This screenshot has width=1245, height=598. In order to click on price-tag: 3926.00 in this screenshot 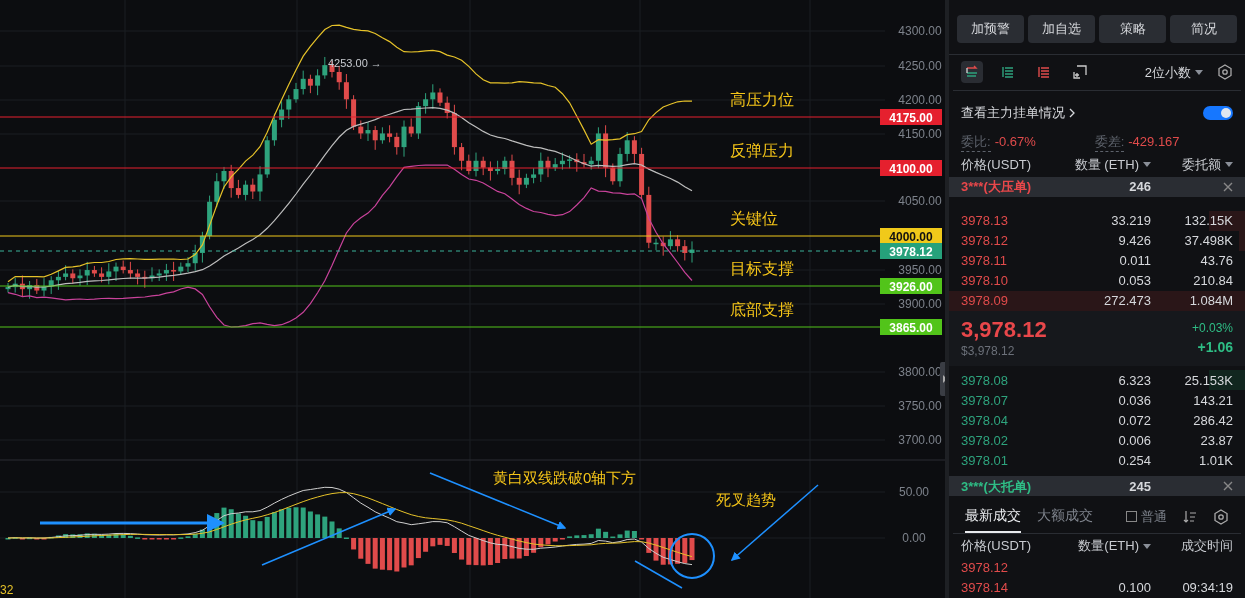, I will do `click(911, 286)`.